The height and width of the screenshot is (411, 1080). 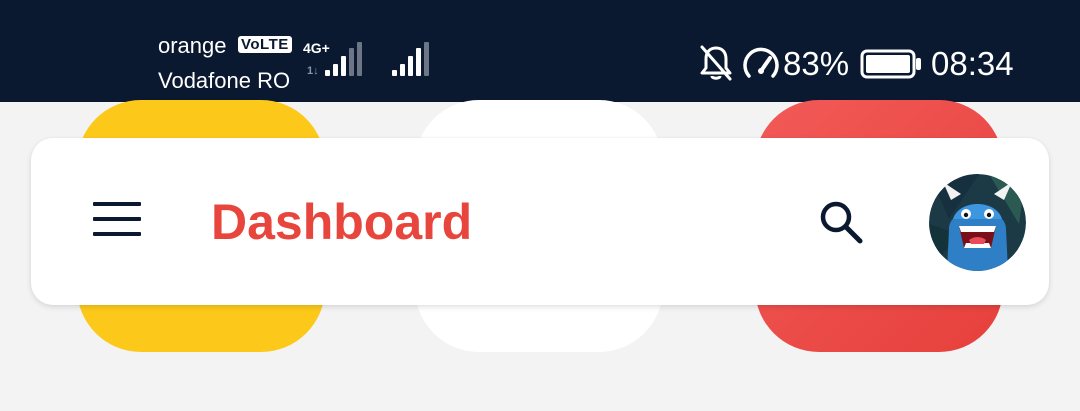 I want to click on carrier-primary: orange, so click(x=192, y=45).